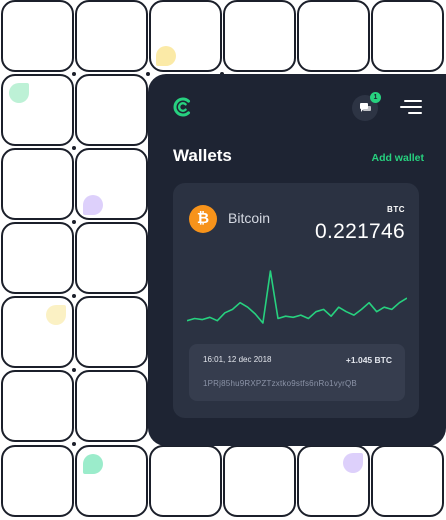 The image size is (446, 520). What do you see at coordinates (368, 360) in the screenshot?
I see `transaction-amount: +1.045 BTC` at bounding box center [368, 360].